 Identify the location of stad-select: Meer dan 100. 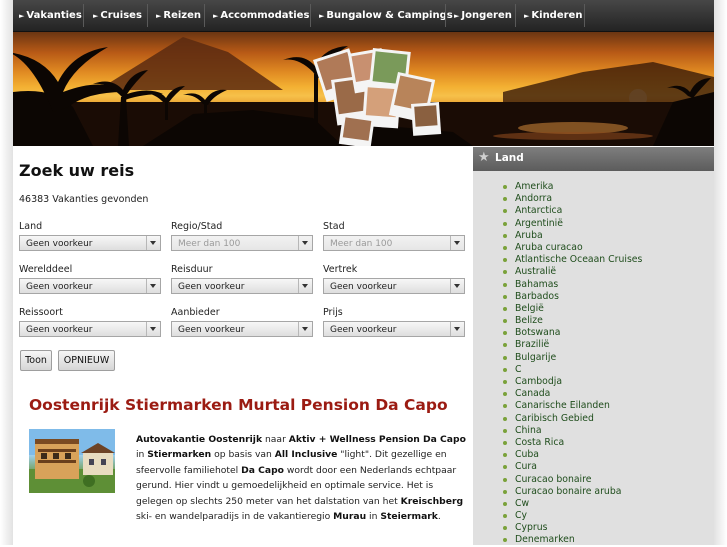
(394, 243).